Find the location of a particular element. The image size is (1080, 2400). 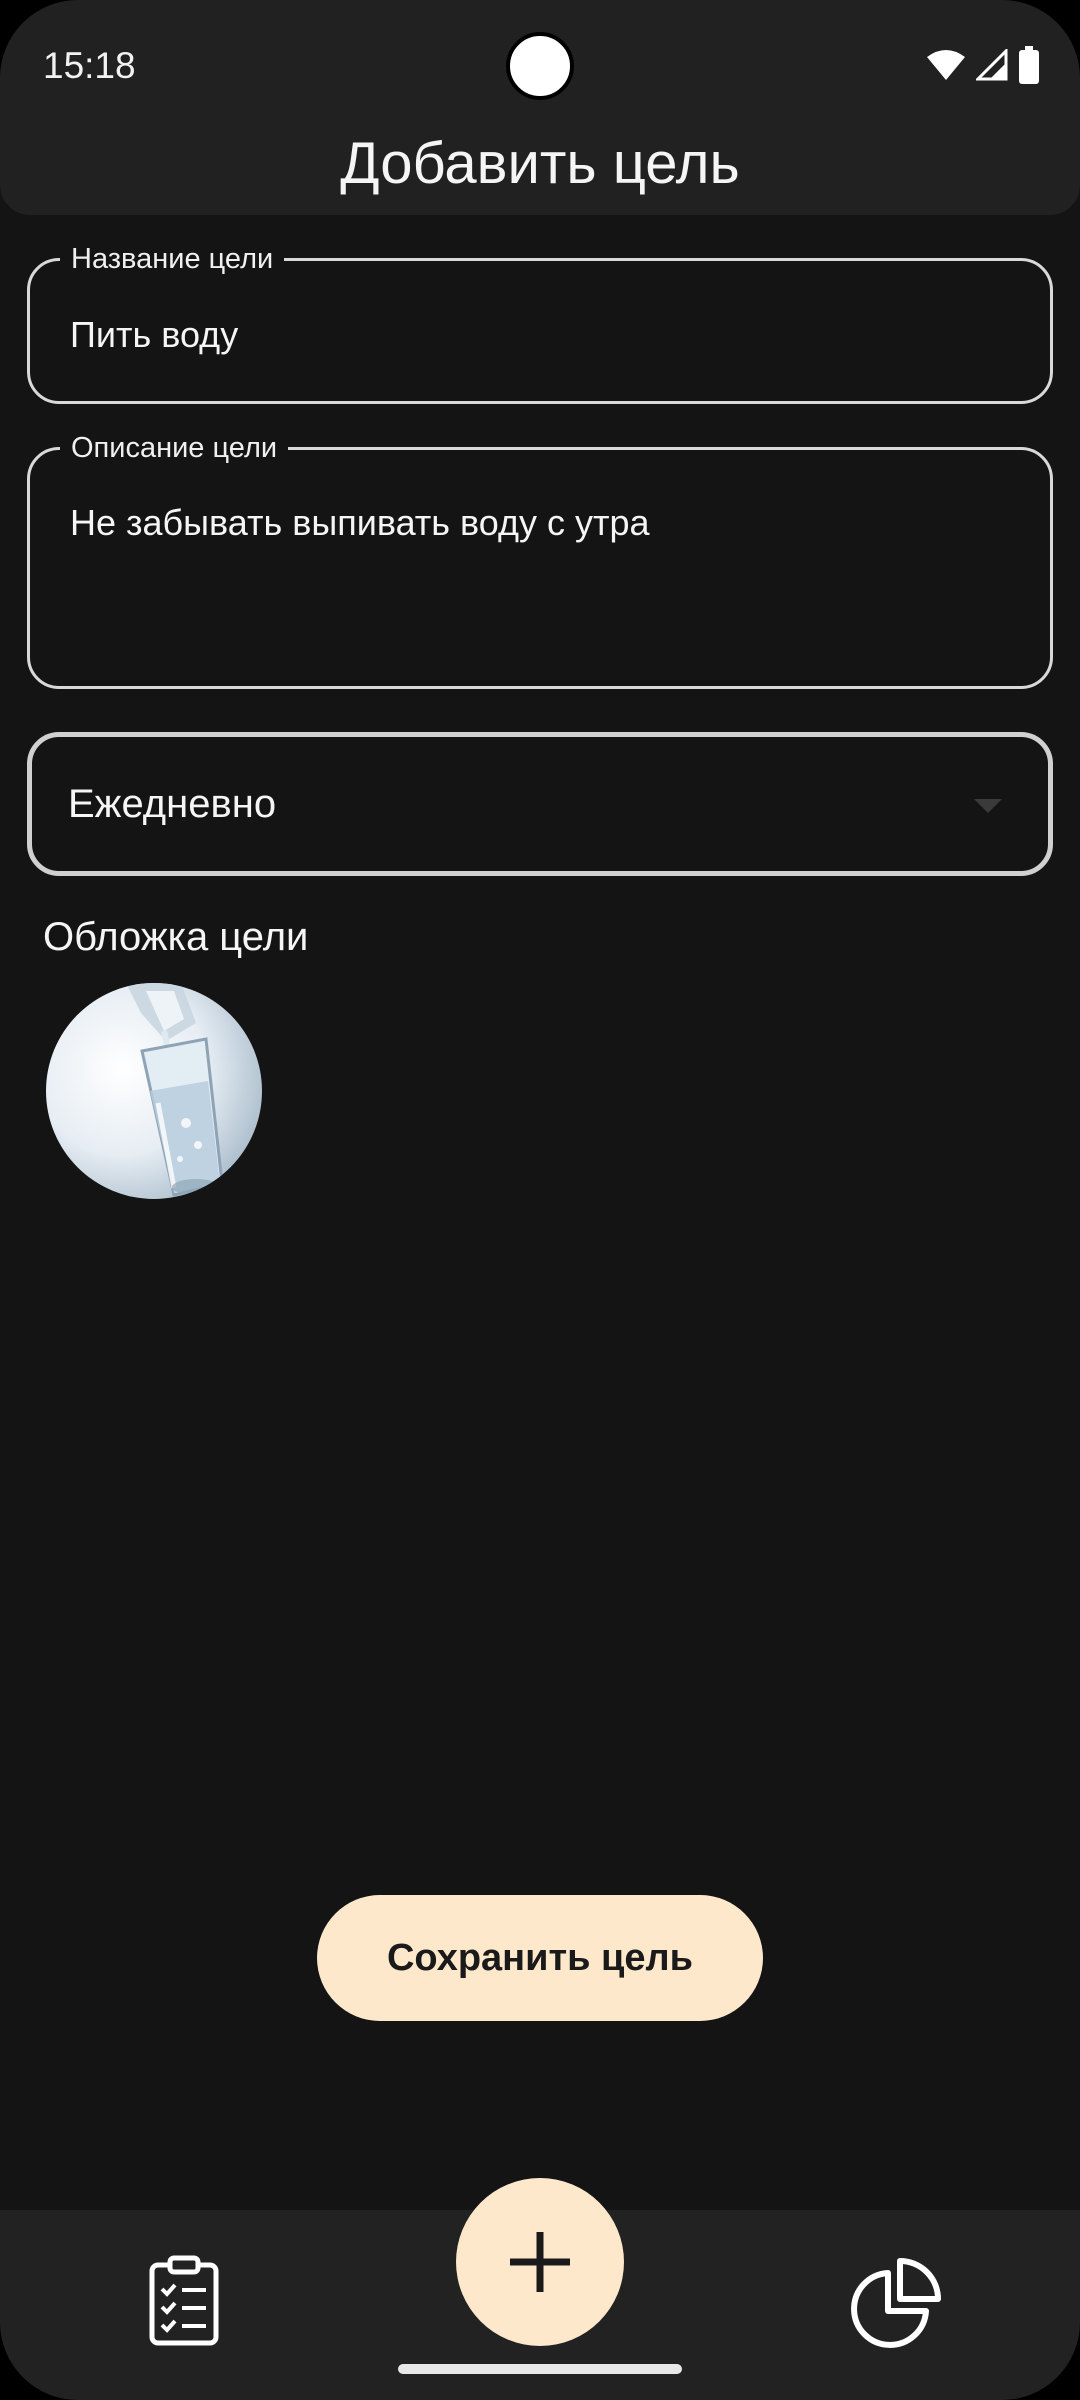

nav-statistics-button is located at coordinates (896, 2303).